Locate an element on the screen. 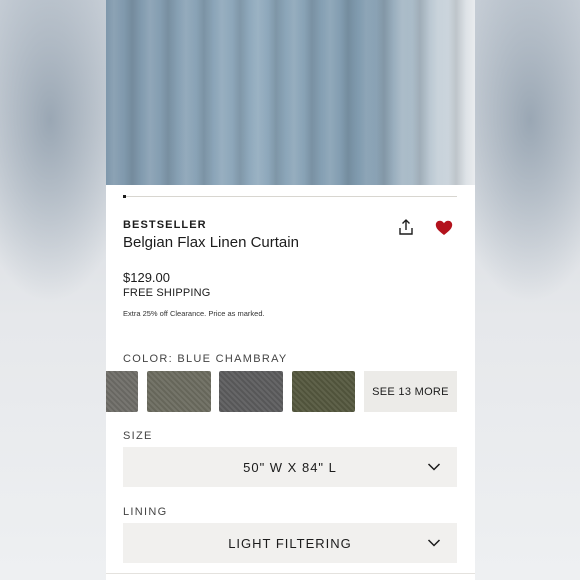  size-label: SIZE is located at coordinates (138, 436).